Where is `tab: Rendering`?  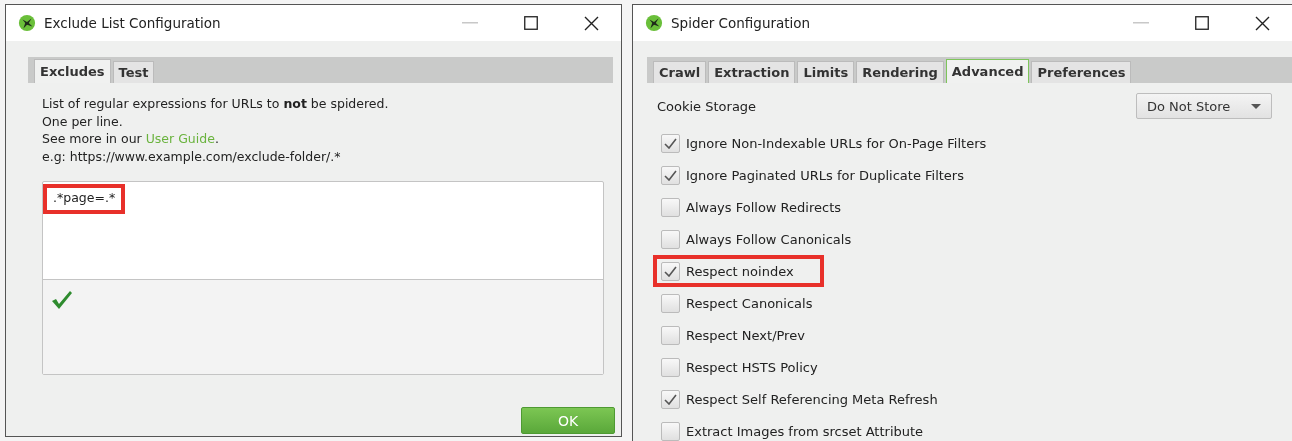 tab: Rendering is located at coordinates (900, 72).